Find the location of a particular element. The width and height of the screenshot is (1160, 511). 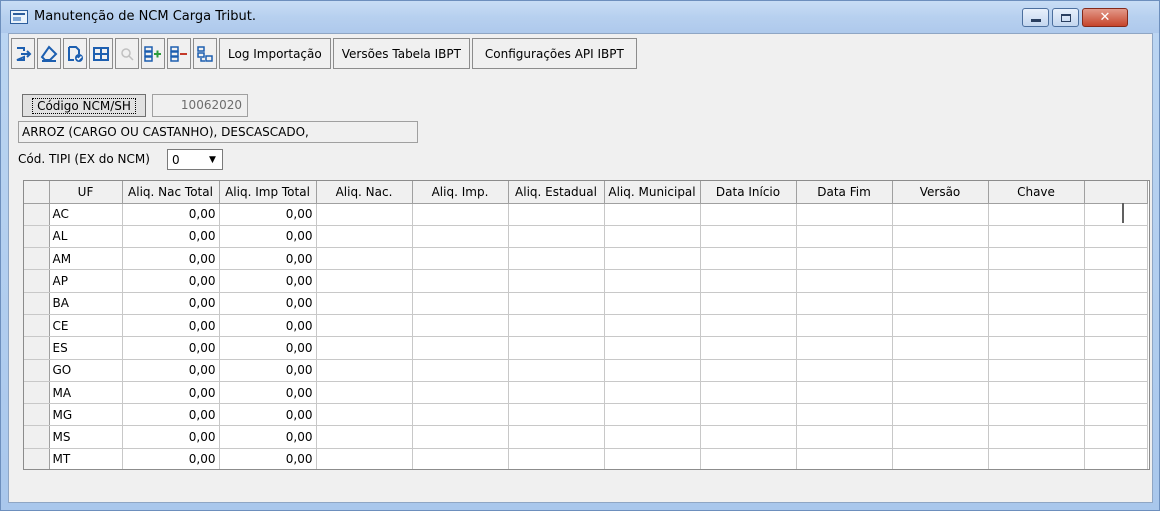

table-row: AL 0,00 0,00 is located at coordinates (586, 237).